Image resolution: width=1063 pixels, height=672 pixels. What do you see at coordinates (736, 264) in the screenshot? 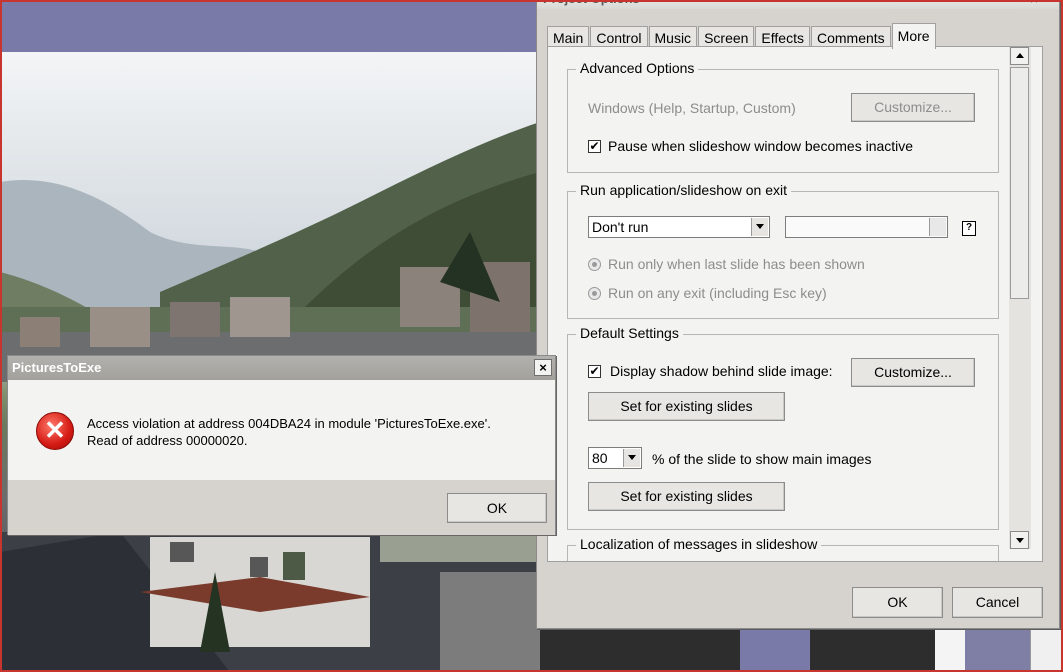
I see `radio-last-slide-label: Run only when last slide has been shown` at bounding box center [736, 264].